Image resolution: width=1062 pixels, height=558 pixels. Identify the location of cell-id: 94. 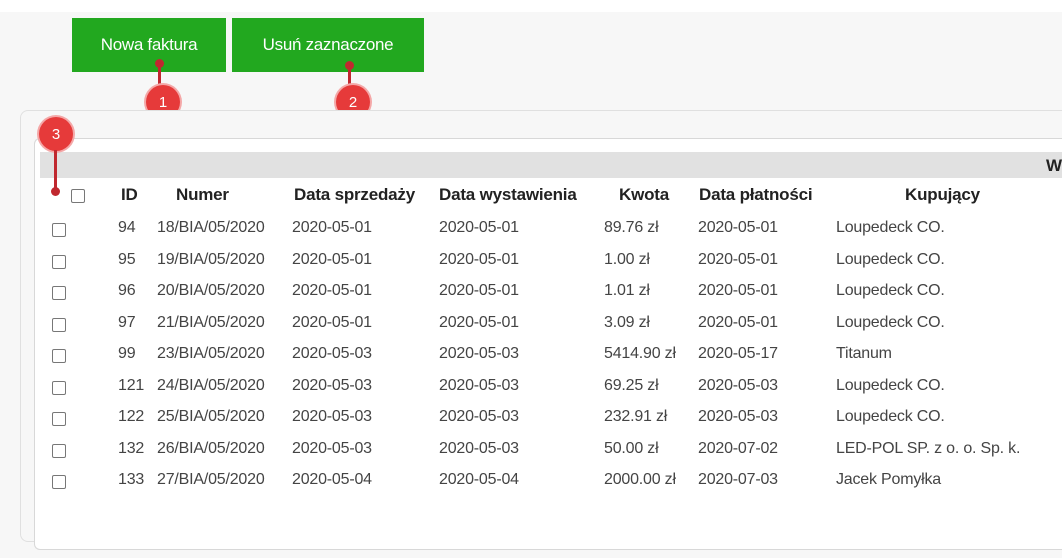
(127, 227).